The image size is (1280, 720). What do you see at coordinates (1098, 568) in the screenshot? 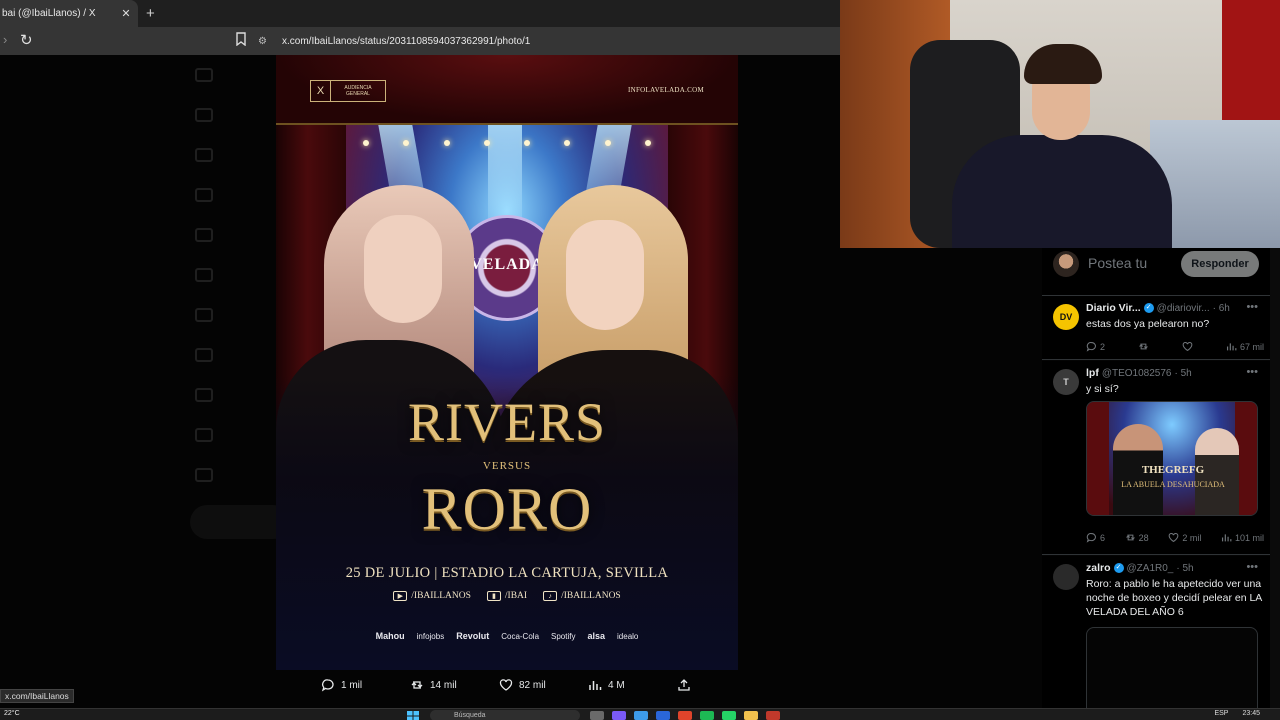
I see `tweet-author: zalro` at bounding box center [1098, 568].